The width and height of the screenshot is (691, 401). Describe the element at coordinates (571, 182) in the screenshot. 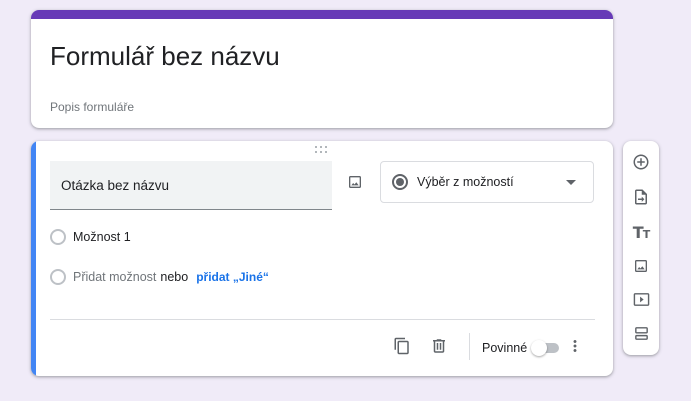

I see `dropdown-arrow-icon` at that location.